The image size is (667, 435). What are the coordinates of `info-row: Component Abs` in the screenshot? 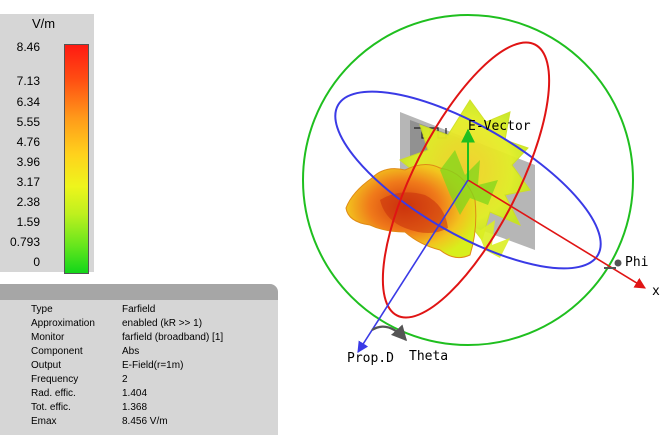 It's located at (85, 351).